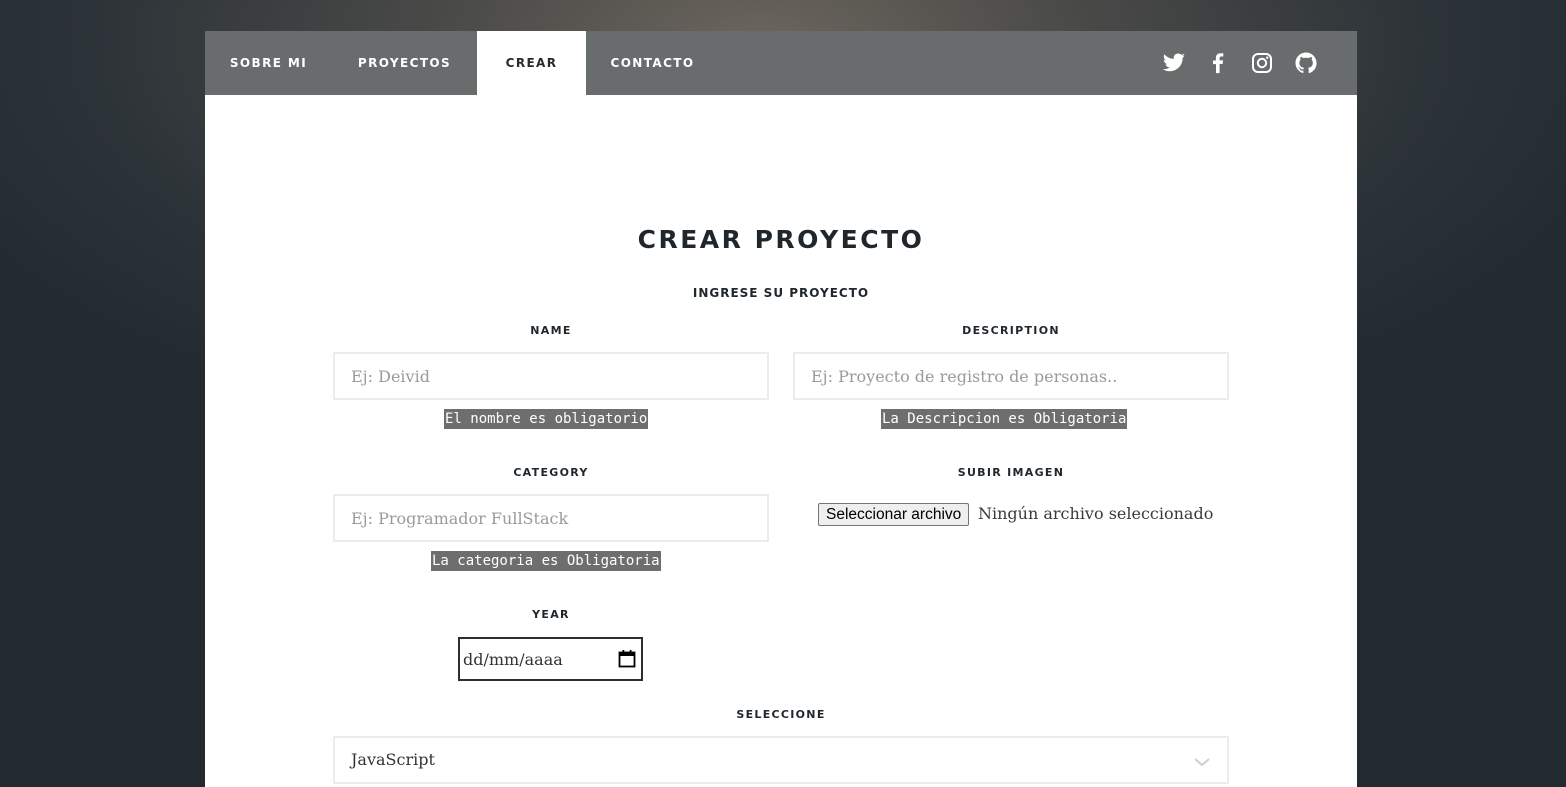 This screenshot has height=787, width=1566. Describe the element at coordinates (1011, 330) in the screenshot. I see `description-label: DESCRIPTION` at that location.